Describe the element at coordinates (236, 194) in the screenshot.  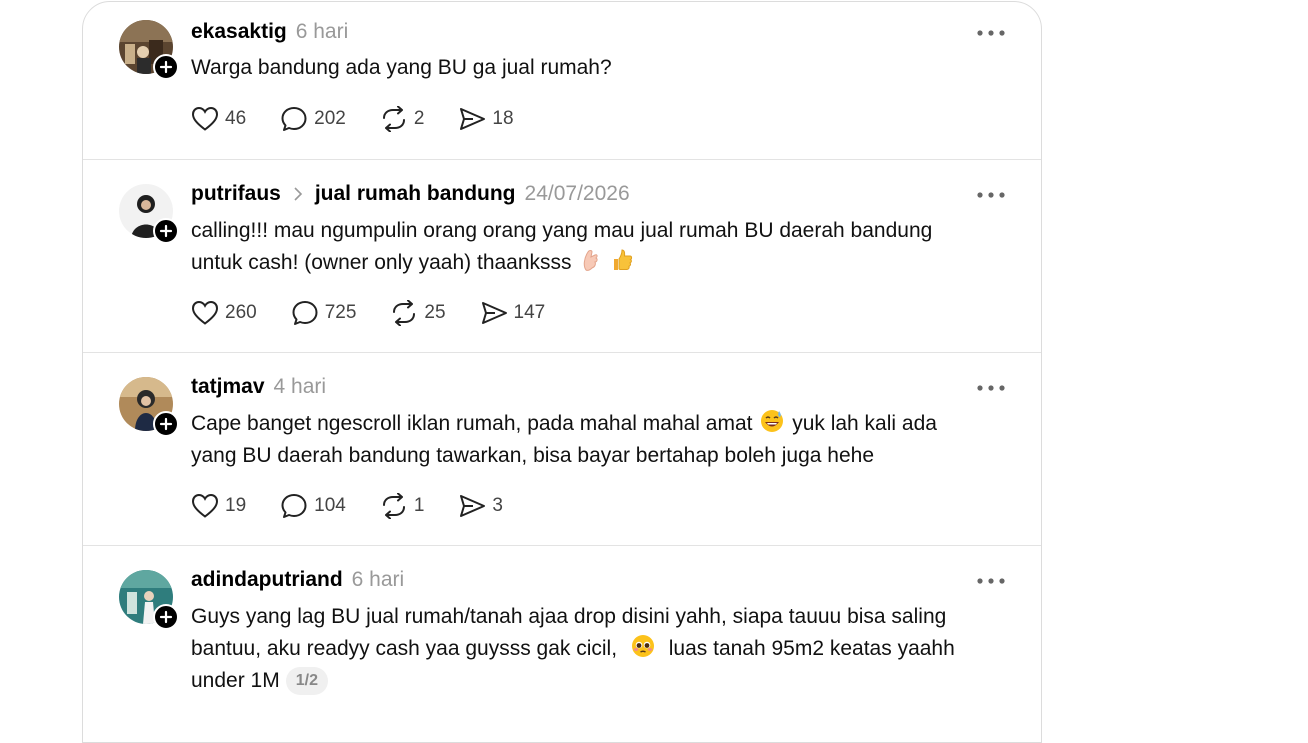
I see `username: putrifaus` at that location.